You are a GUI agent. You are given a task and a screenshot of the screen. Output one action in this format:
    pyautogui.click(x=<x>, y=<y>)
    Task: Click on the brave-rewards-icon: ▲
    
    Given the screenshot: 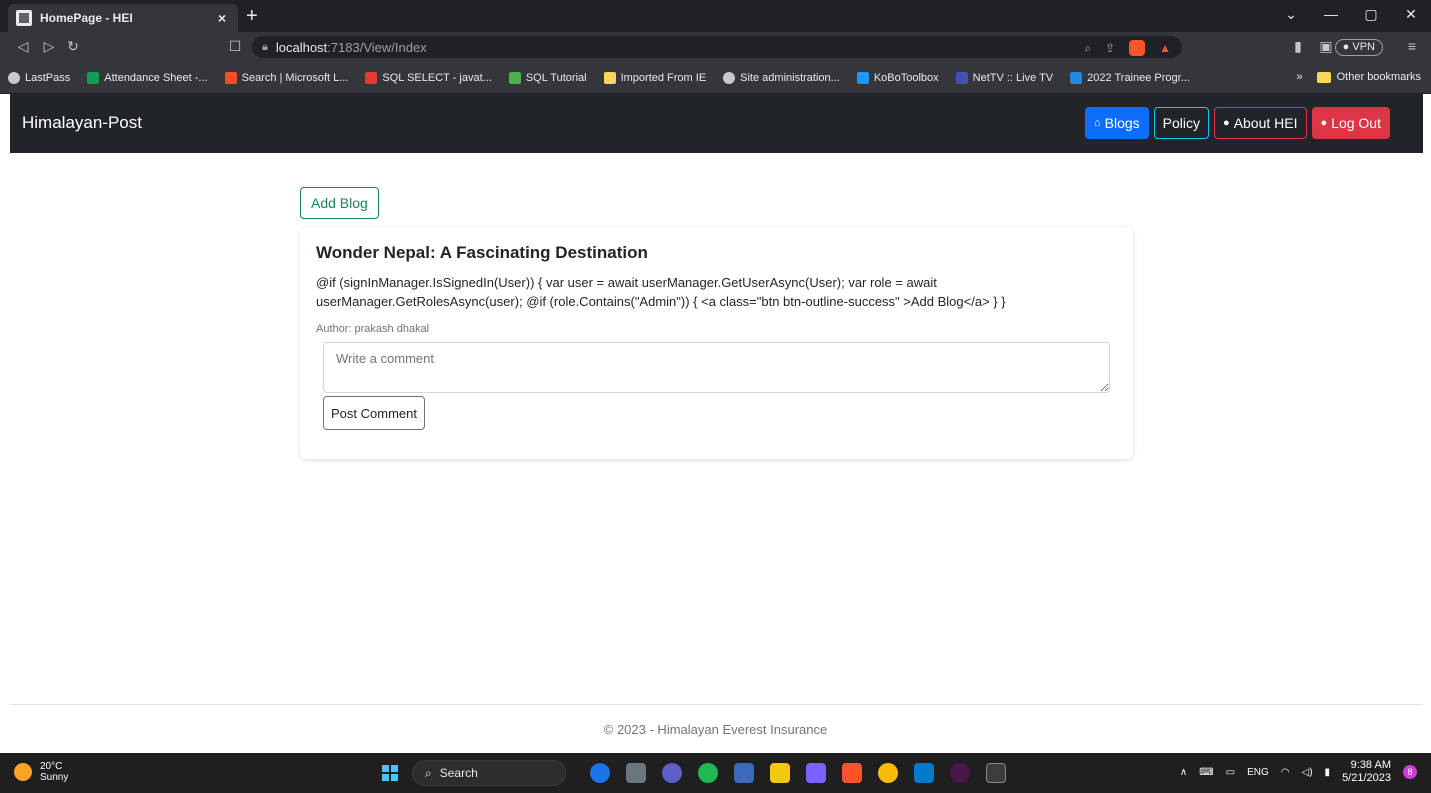 What is the action you would take?
    pyautogui.click(x=1165, y=48)
    